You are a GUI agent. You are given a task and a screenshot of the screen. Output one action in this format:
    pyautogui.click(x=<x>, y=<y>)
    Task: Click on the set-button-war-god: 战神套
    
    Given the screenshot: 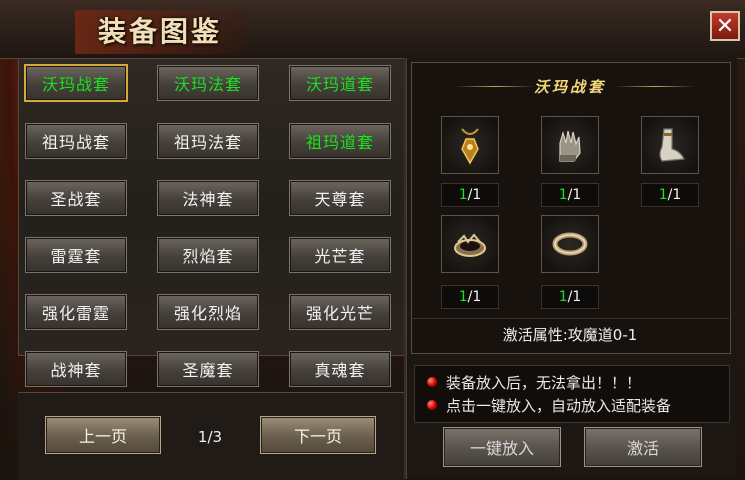 What is the action you would take?
    pyautogui.click(x=76, y=369)
    